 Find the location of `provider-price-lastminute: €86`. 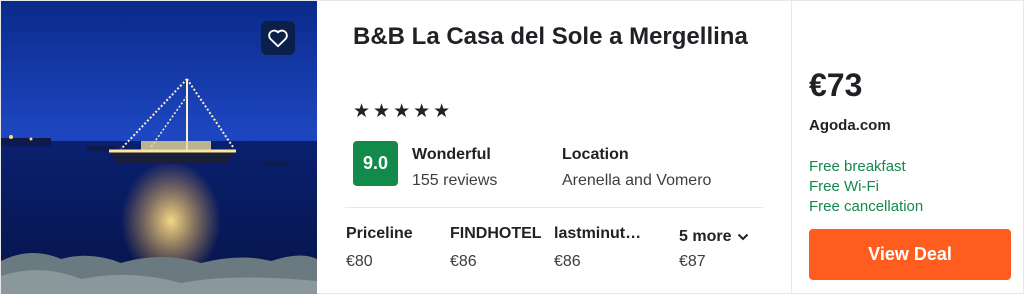

provider-price-lastminute: €86 is located at coordinates (567, 262).